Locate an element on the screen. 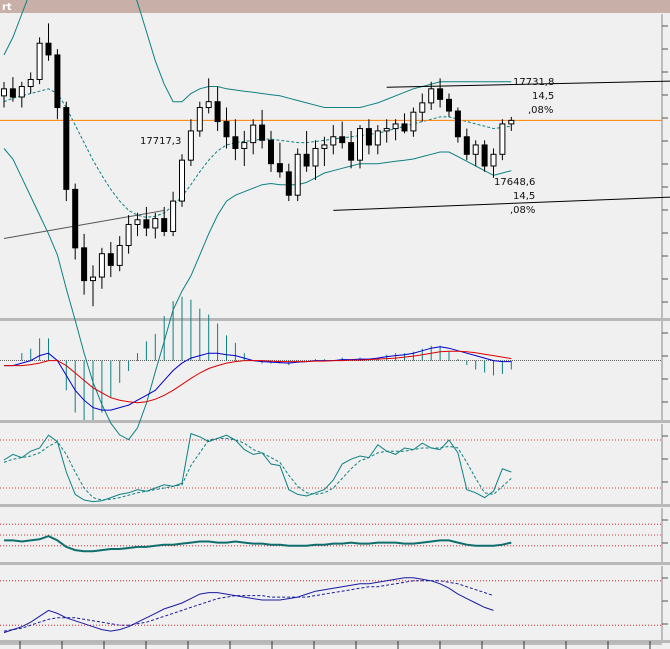  label-upper-pct: ,08% is located at coordinates (540, 110).